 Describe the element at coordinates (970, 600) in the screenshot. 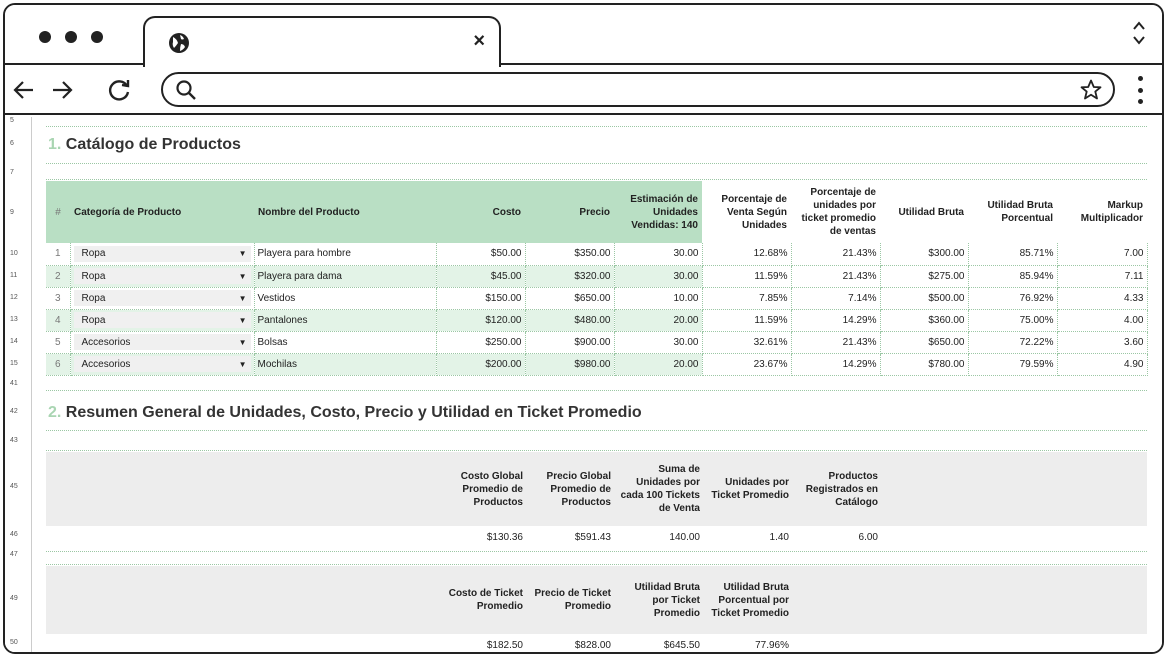

I see `summary-2-spacer` at that location.